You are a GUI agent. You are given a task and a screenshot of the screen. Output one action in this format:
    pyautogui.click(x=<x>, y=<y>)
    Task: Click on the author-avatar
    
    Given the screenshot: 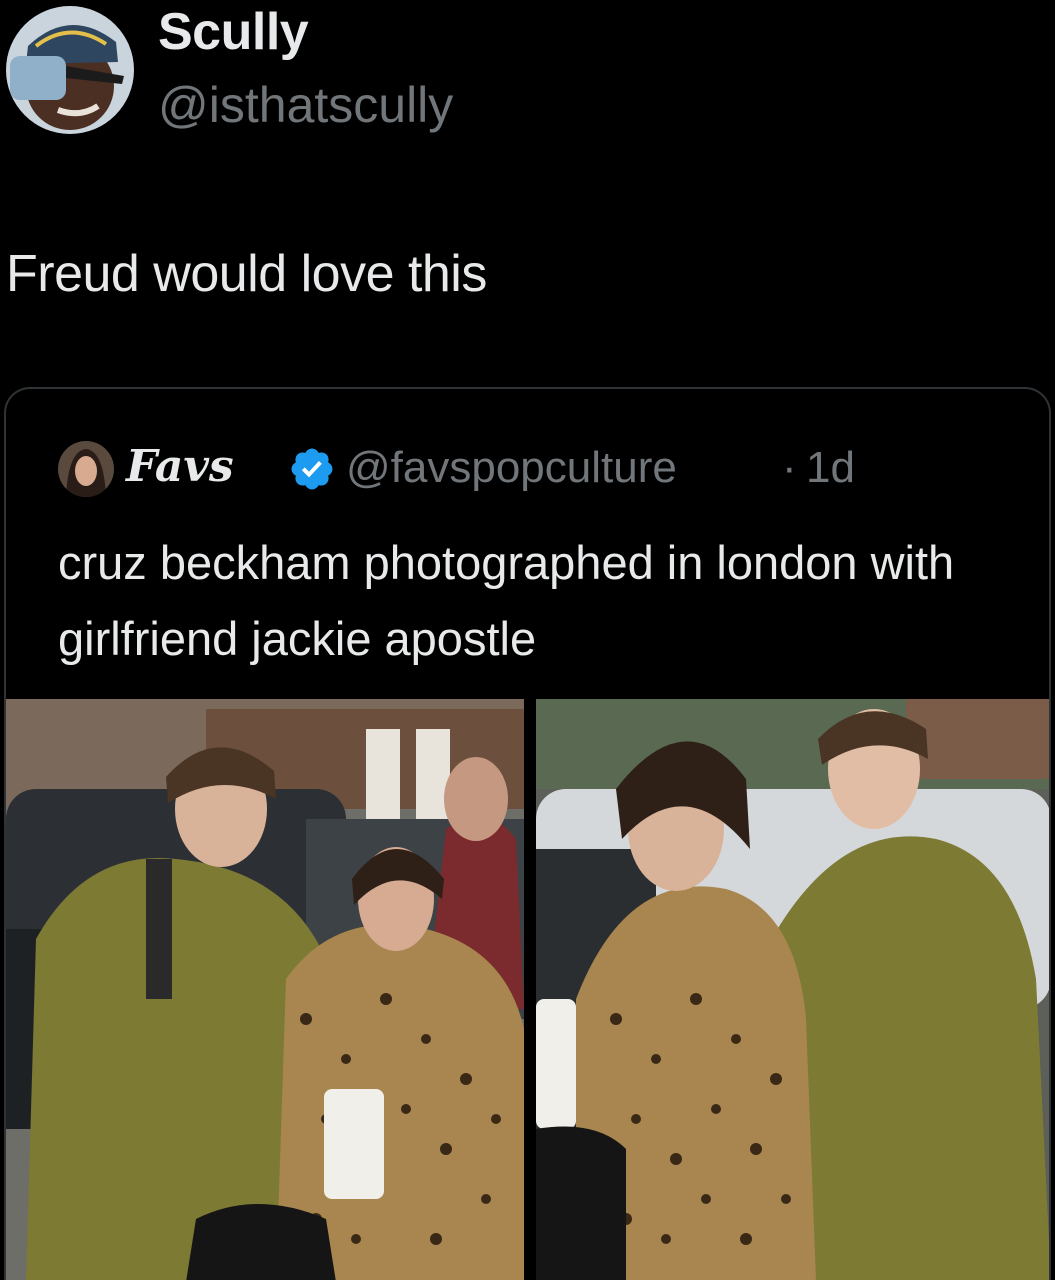 What is the action you would take?
    pyautogui.click(x=70, y=70)
    